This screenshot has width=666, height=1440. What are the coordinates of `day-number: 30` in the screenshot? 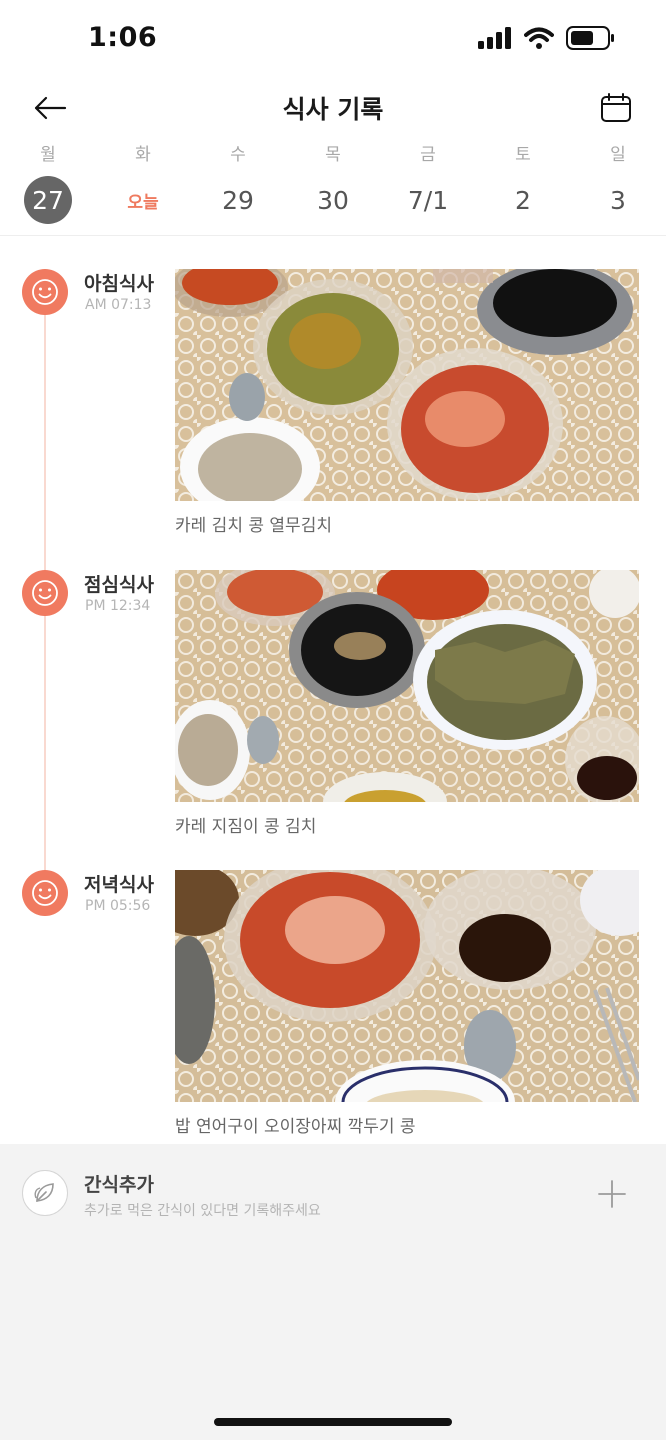 It's located at (333, 200).